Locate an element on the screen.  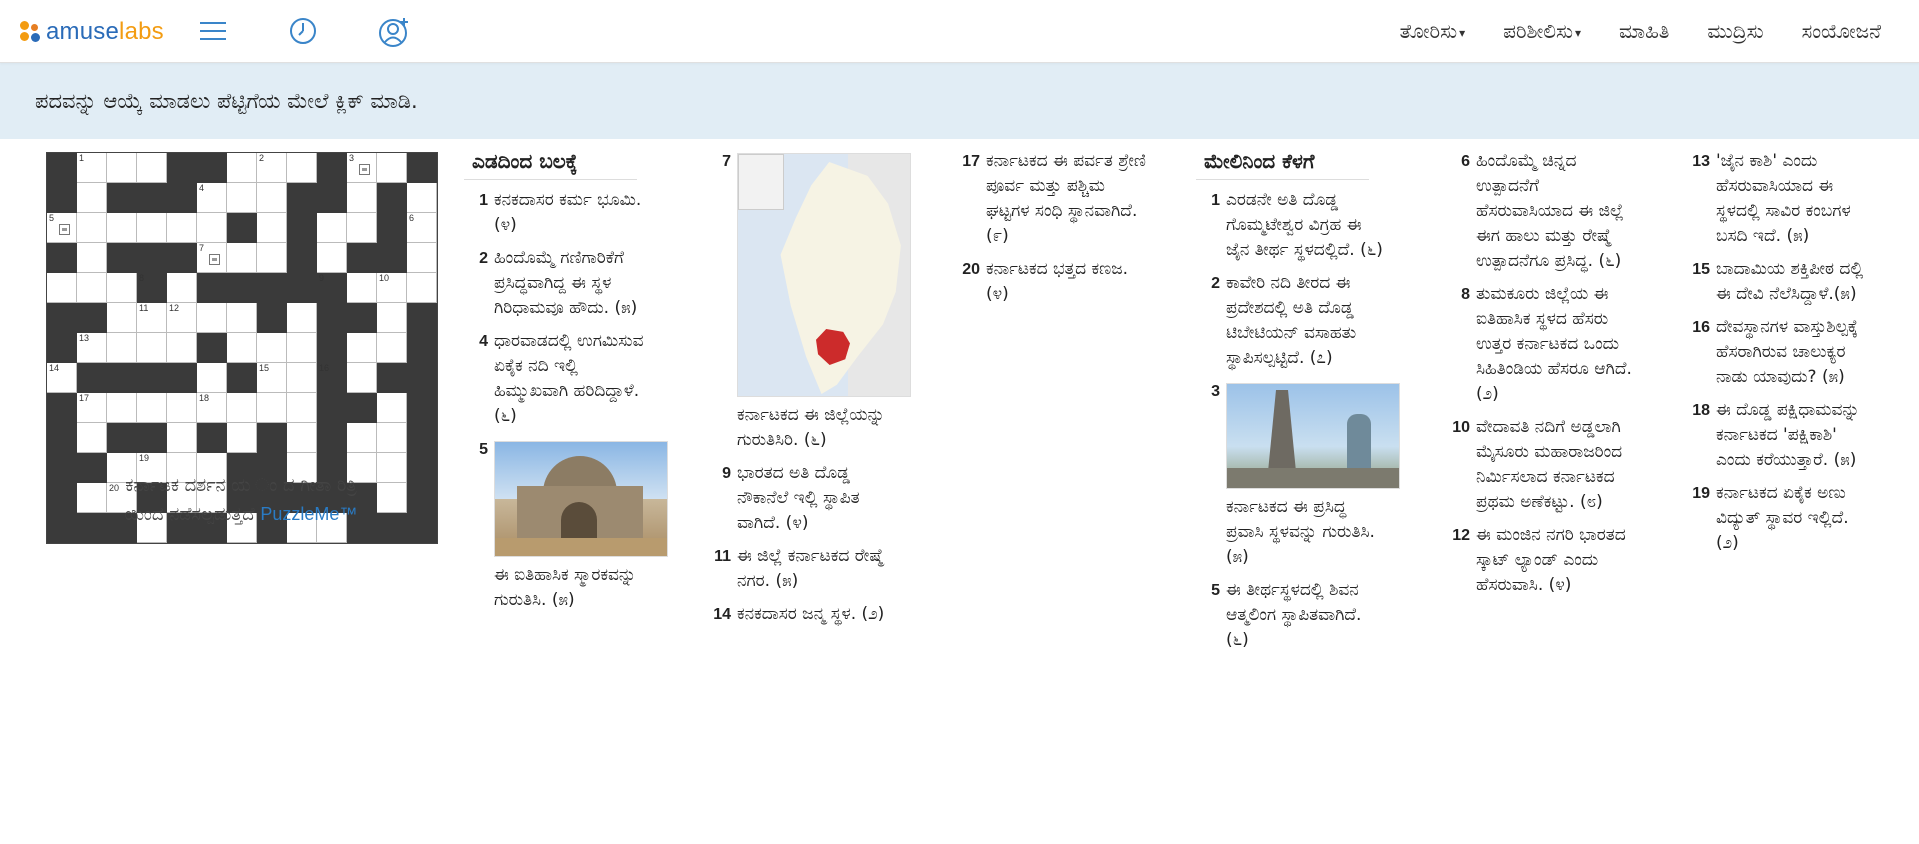
grid-cell: 3 is located at coordinates (362, 168).